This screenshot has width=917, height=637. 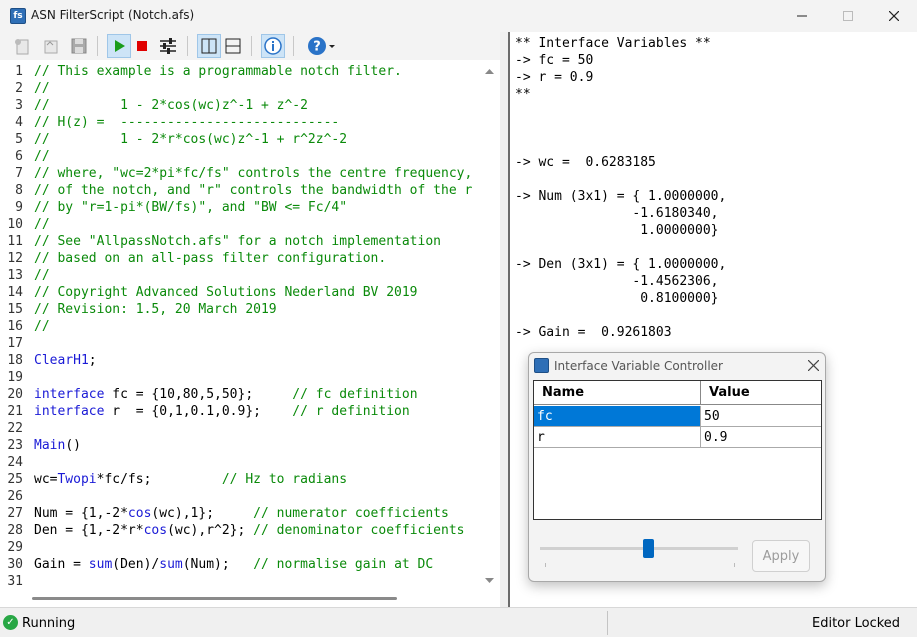 I want to click on close-icon, so click(x=894, y=16).